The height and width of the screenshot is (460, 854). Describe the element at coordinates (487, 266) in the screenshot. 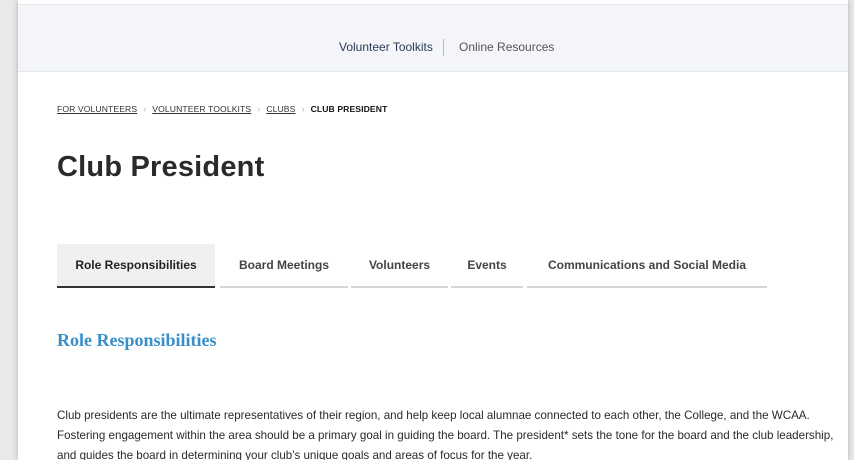

I see `tab-events: Events` at that location.